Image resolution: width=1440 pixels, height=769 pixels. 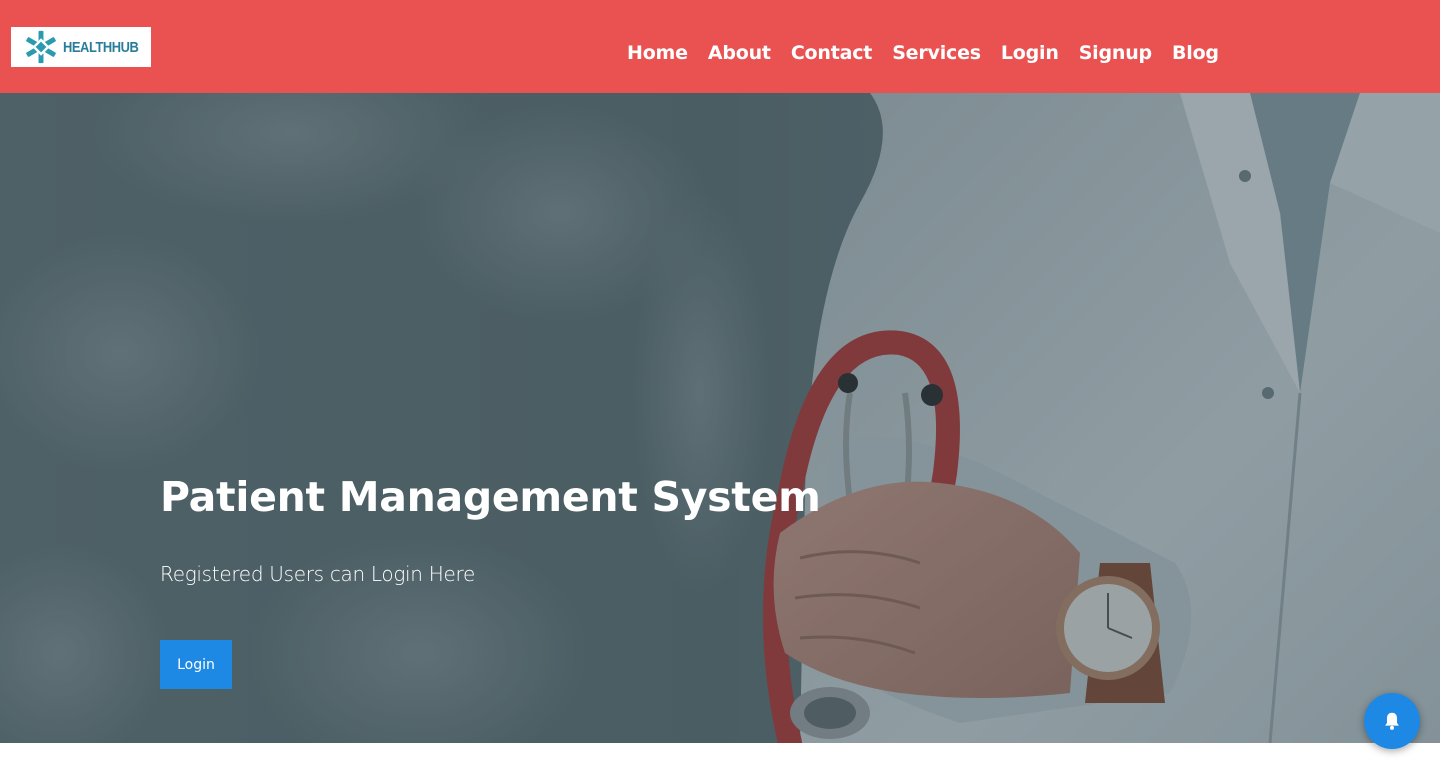 What do you see at coordinates (101, 47) in the screenshot?
I see `logo-text: HEALTHHUB` at bounding box center [101, 47].